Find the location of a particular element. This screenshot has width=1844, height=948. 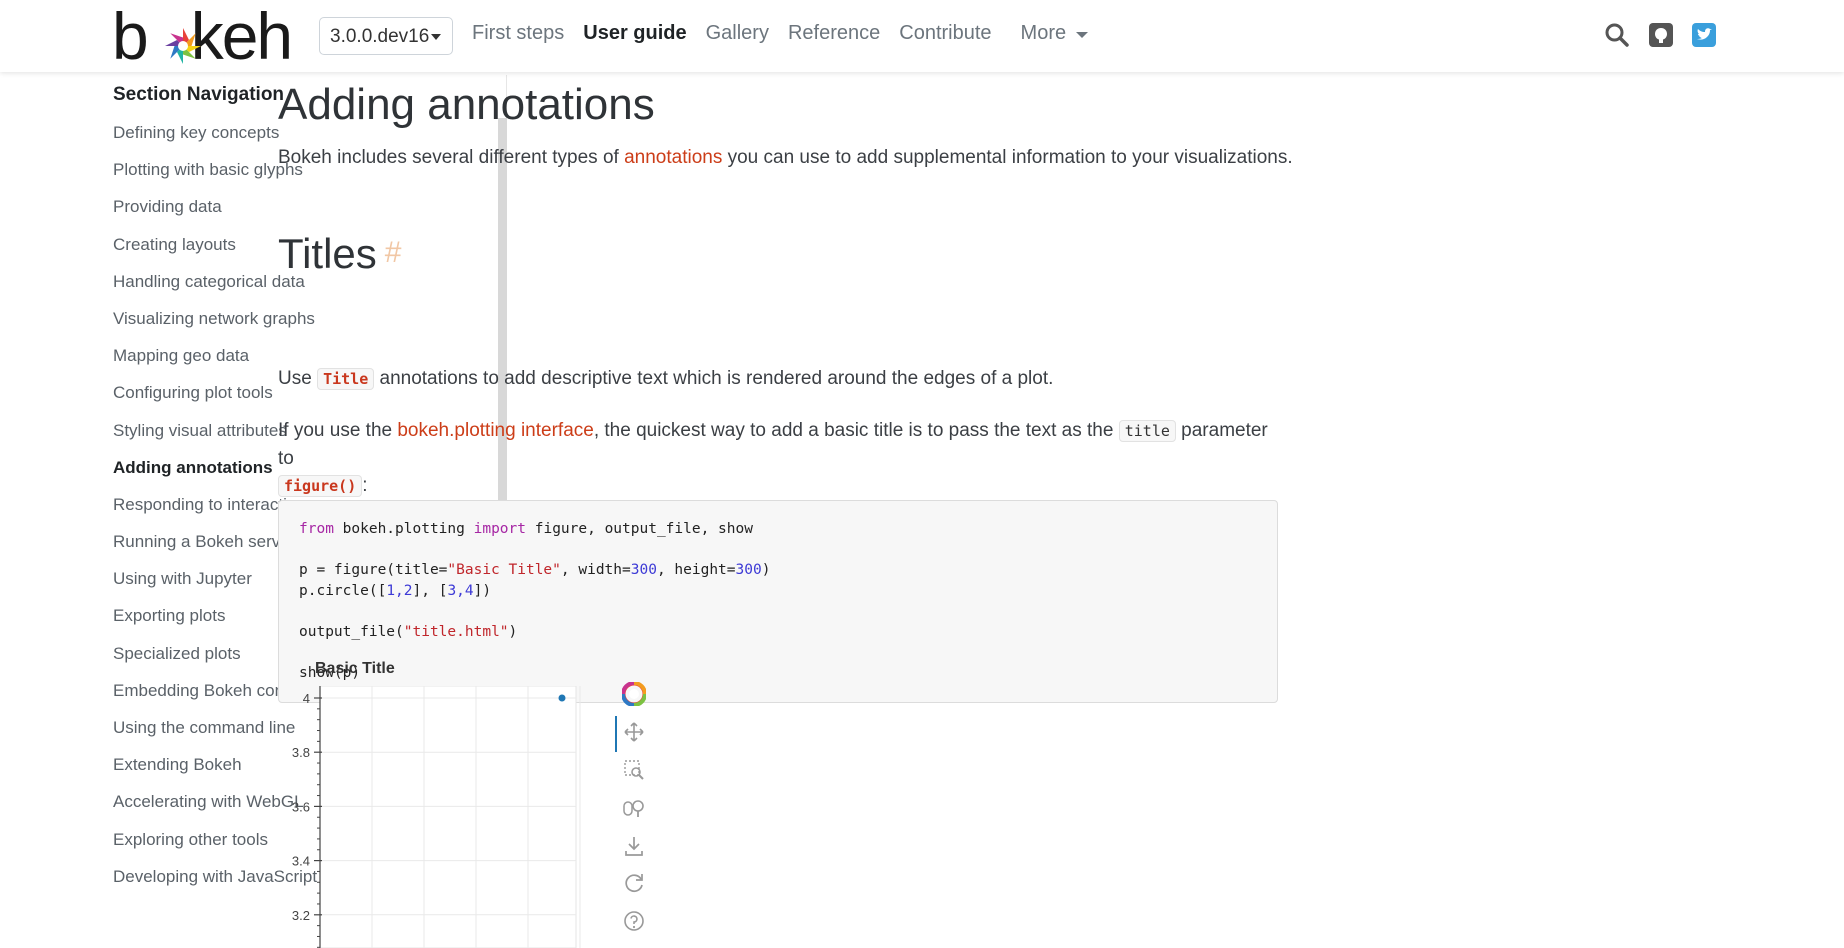

twitter-icon is located at coordinates (1704, 35).